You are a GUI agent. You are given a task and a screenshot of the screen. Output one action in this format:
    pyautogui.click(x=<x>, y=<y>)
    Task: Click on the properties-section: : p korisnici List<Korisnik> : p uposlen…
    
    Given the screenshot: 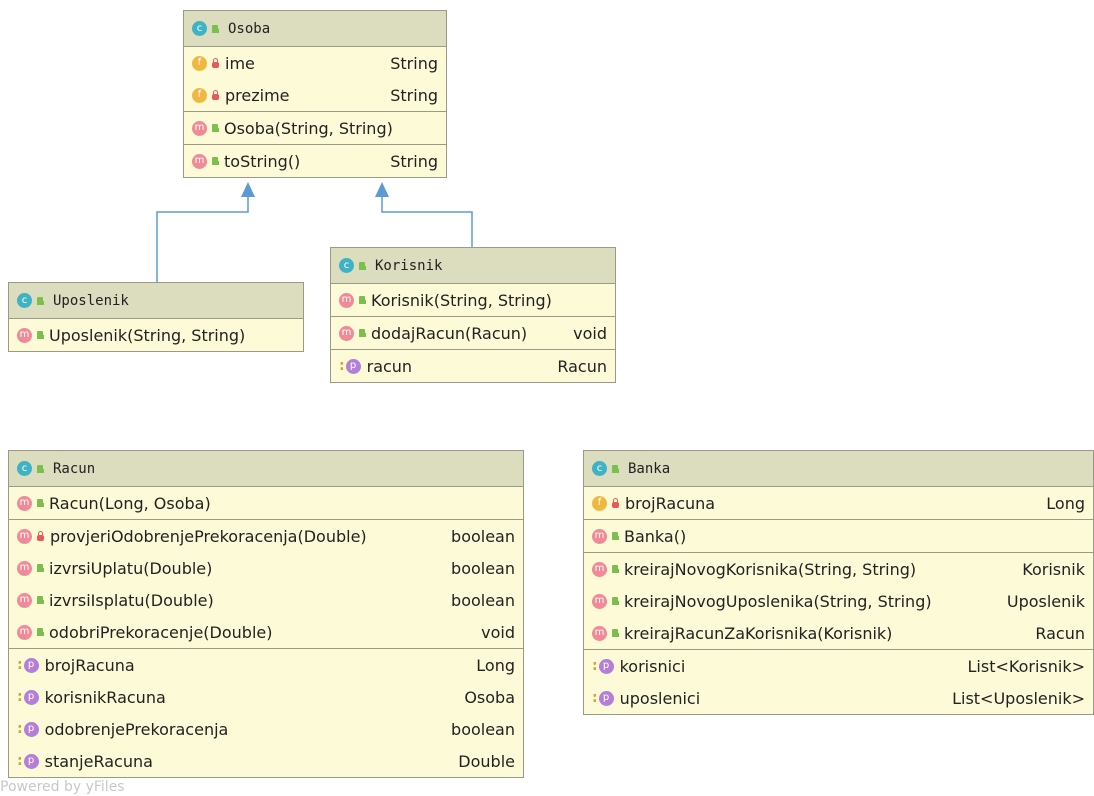 What is the action you would take?
    pyautogui.click(x=838, y=682)
    